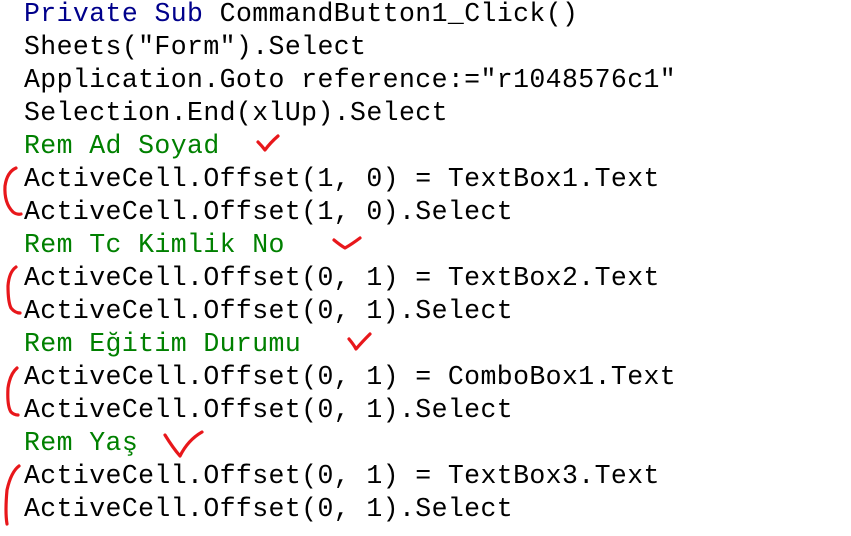 The height and width of the screenshot is (536, 851). What do you see at coordinates (342, 476) in the screenshot?
I see `code-line-15: ActiveCell.Offset(0, 1) = TextBox3.Text` at bounding box center [342, 476].